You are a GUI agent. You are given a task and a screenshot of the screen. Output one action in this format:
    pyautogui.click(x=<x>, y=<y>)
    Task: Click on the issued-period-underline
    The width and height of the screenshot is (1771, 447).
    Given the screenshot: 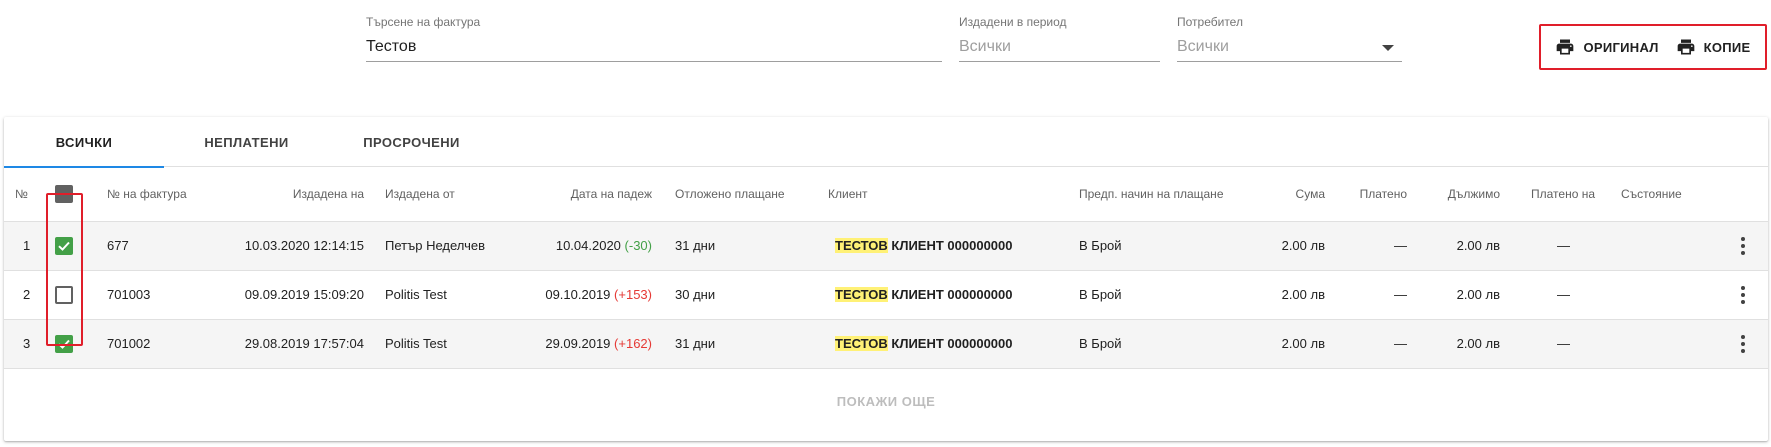 What is the action you would take?
    pyautogui.click(x=1059, y=61)
    